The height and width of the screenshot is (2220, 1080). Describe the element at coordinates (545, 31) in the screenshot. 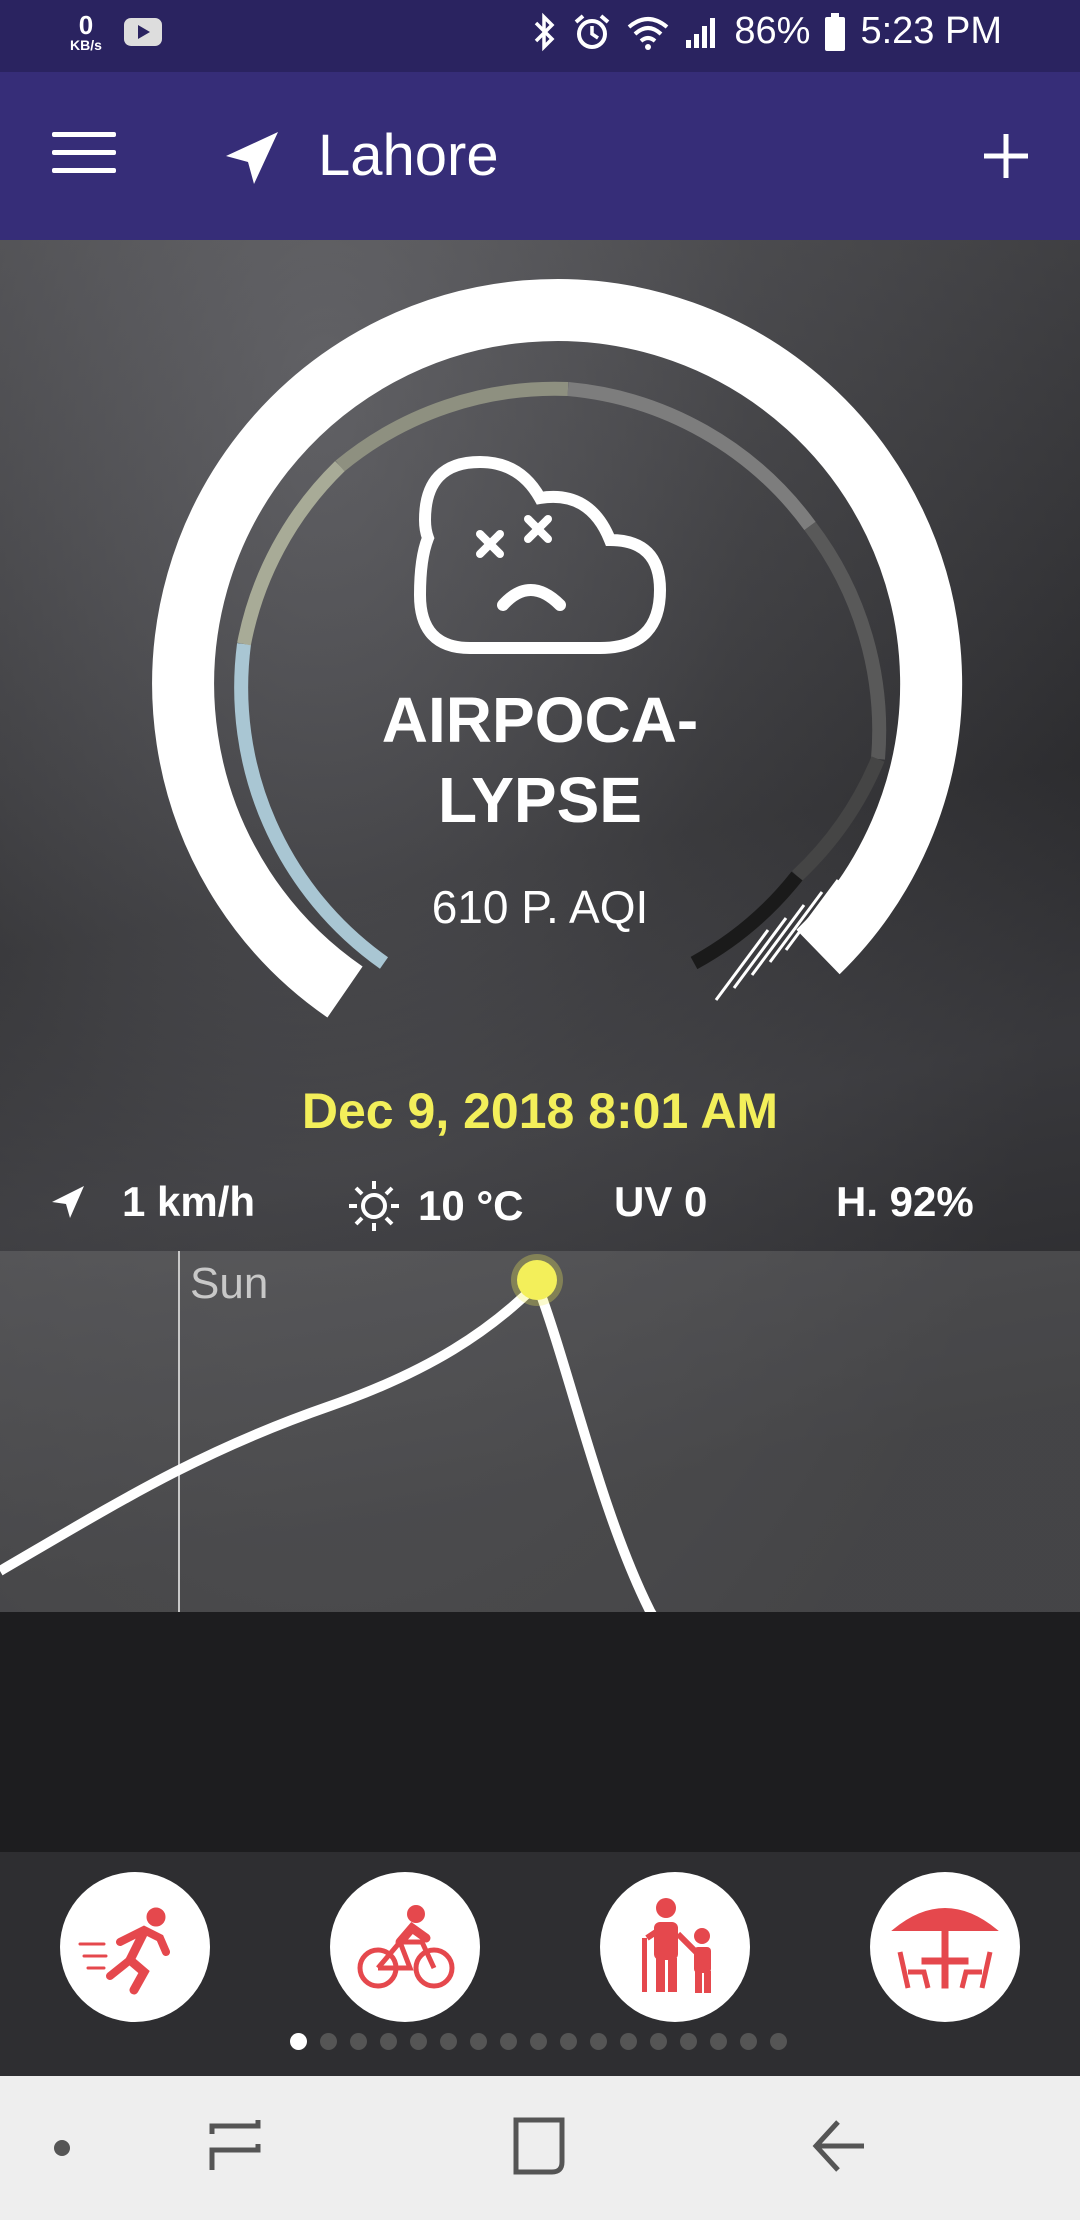

I see `bluetooth-icon` at that location.